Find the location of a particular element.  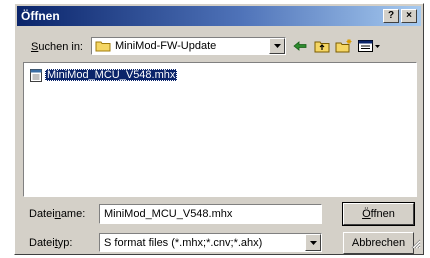

file-name: MiniMod_MCU_V548.mhx is located at coordinates (111, 75).